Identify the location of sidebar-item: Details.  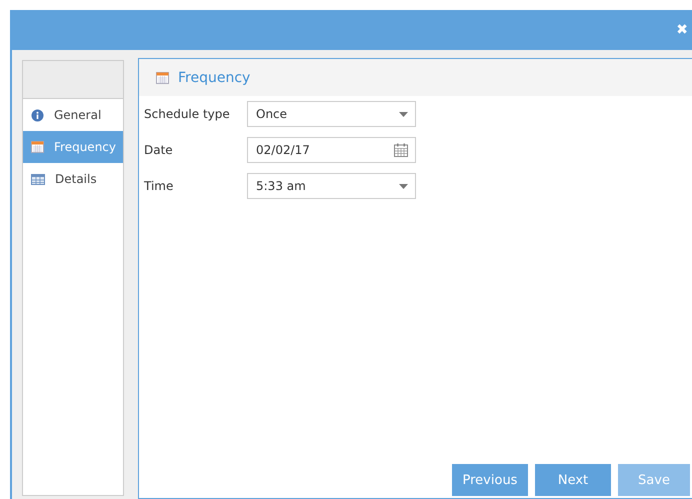
(73, 179).